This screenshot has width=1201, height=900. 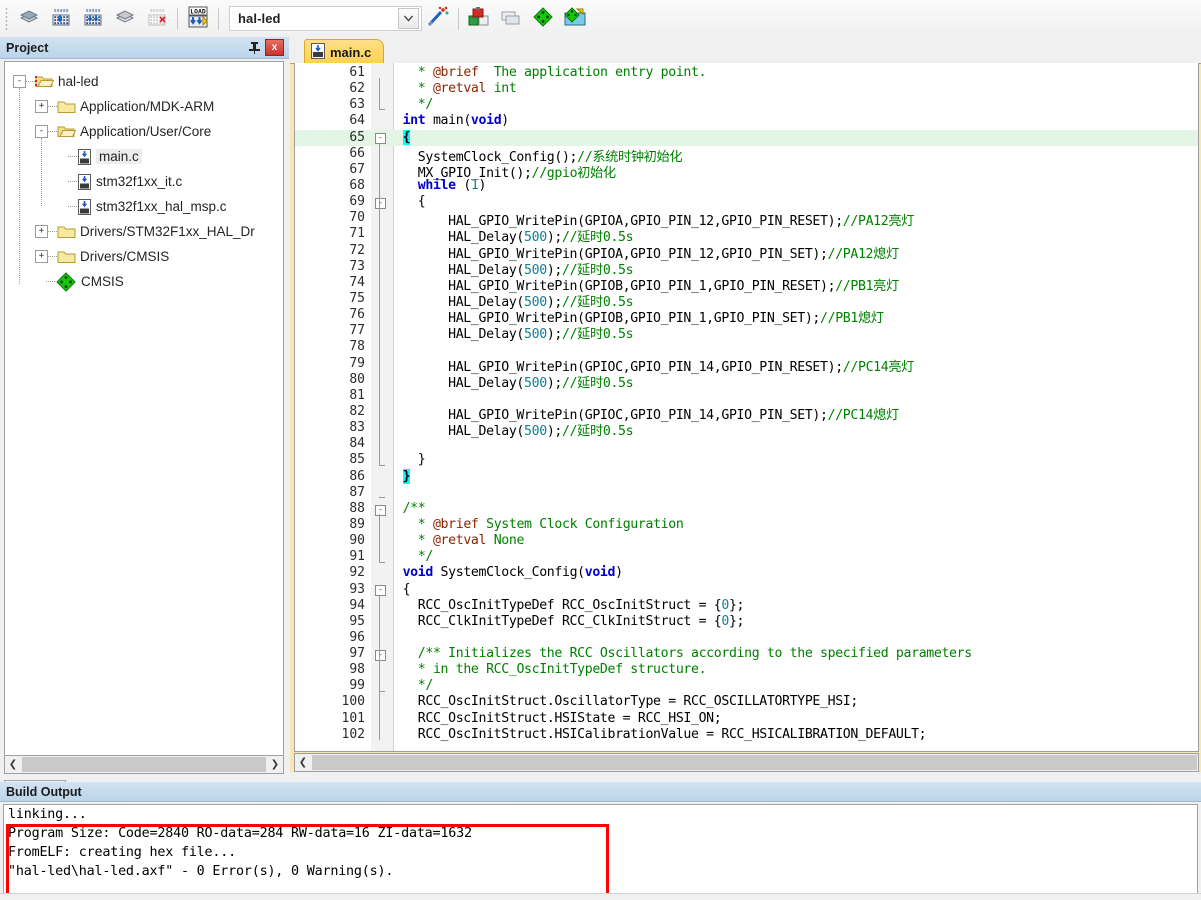 I want to click on code-line: 89 * @brief System Clock Configuration, so click(x=746, y=525).